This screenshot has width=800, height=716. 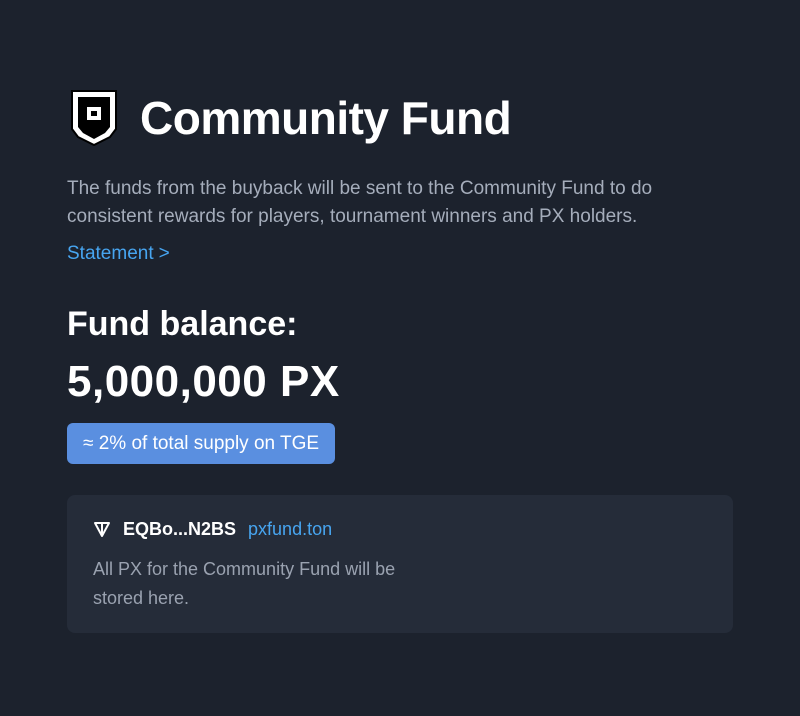 What do you see at coordinates (290, 529) in the screenshot?
I see `wallet-domain-link: pxfund.ton` at bounding box center [290, 529].